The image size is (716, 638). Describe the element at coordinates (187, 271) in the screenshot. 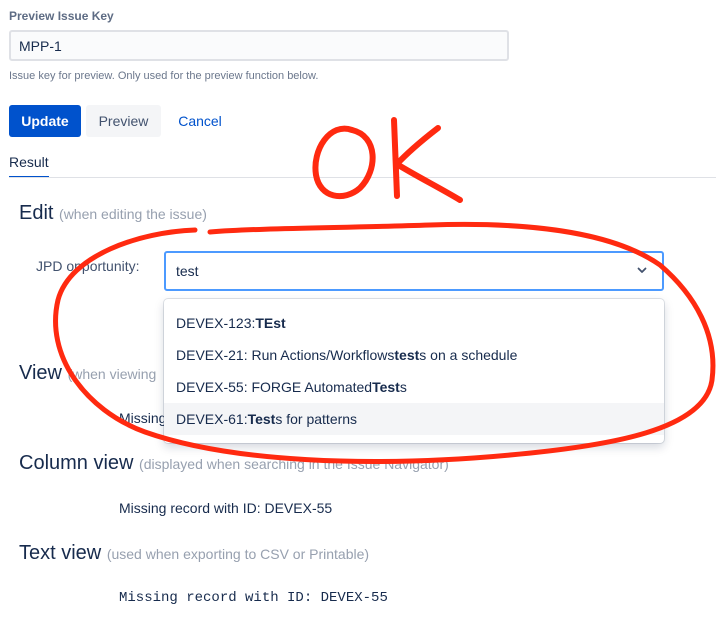

I see `jpd-opportunity-query: test` at that location.